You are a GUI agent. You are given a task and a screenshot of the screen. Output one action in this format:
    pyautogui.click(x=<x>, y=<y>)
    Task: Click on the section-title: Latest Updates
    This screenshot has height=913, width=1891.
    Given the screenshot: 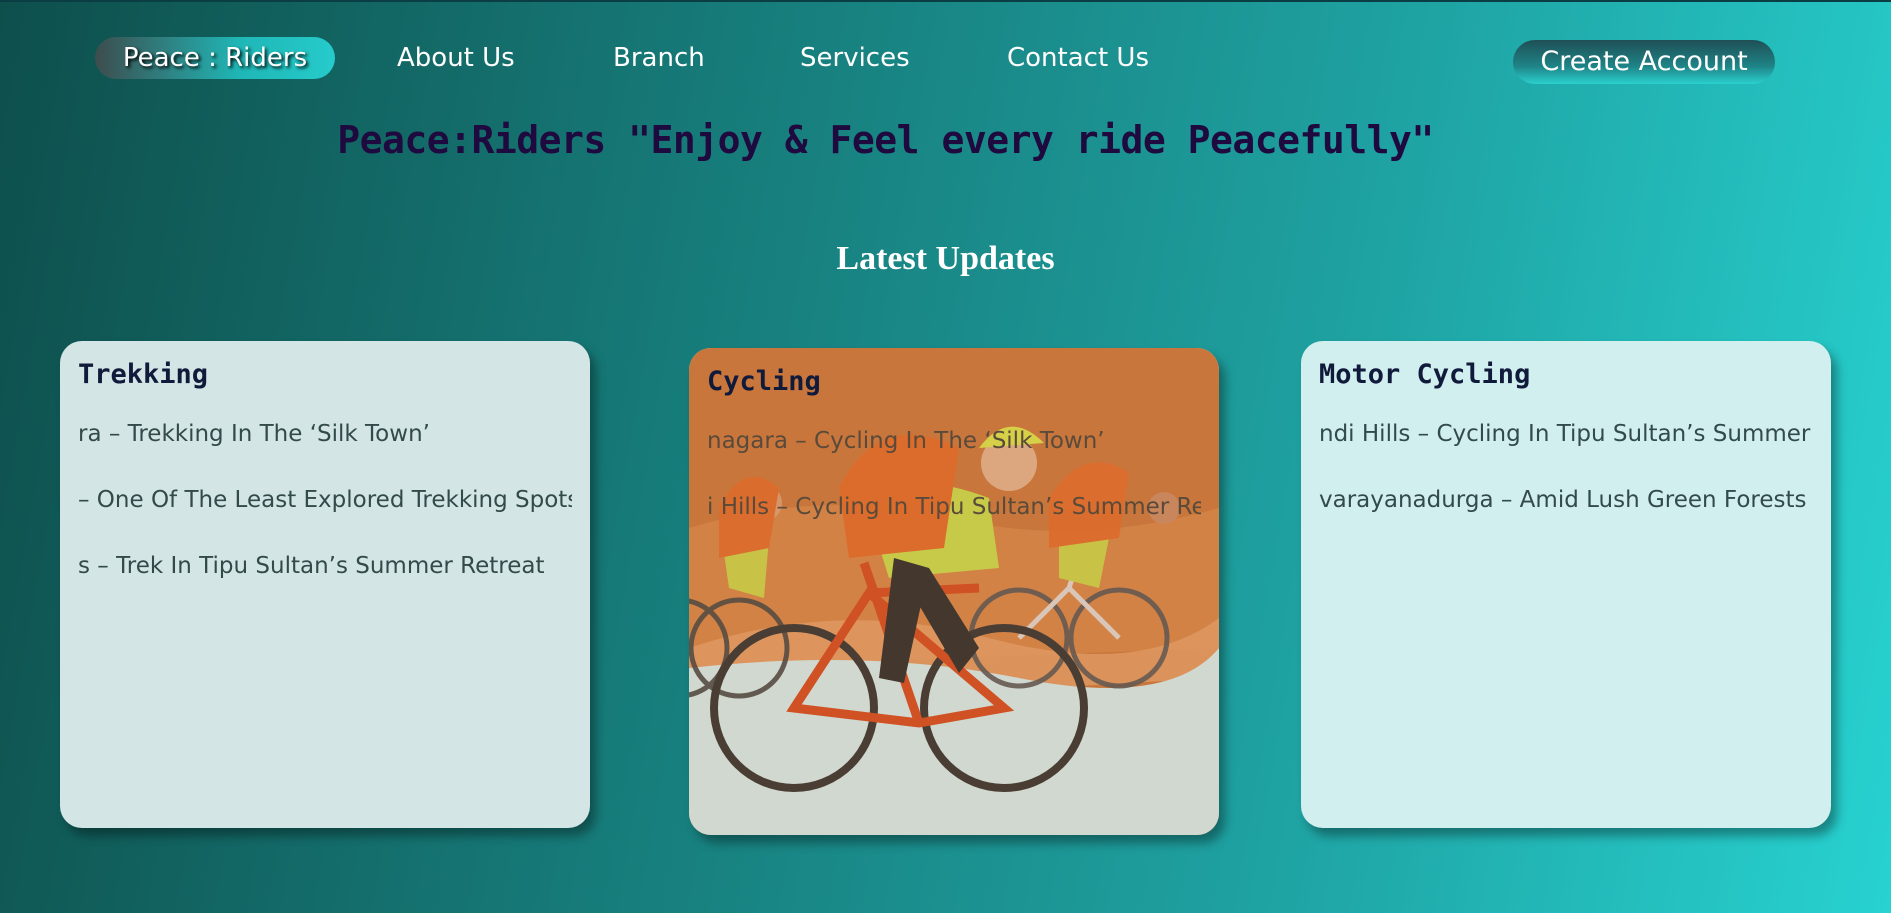 What is the action you would take?
    pyautogui.click(x=945, y=258)
    